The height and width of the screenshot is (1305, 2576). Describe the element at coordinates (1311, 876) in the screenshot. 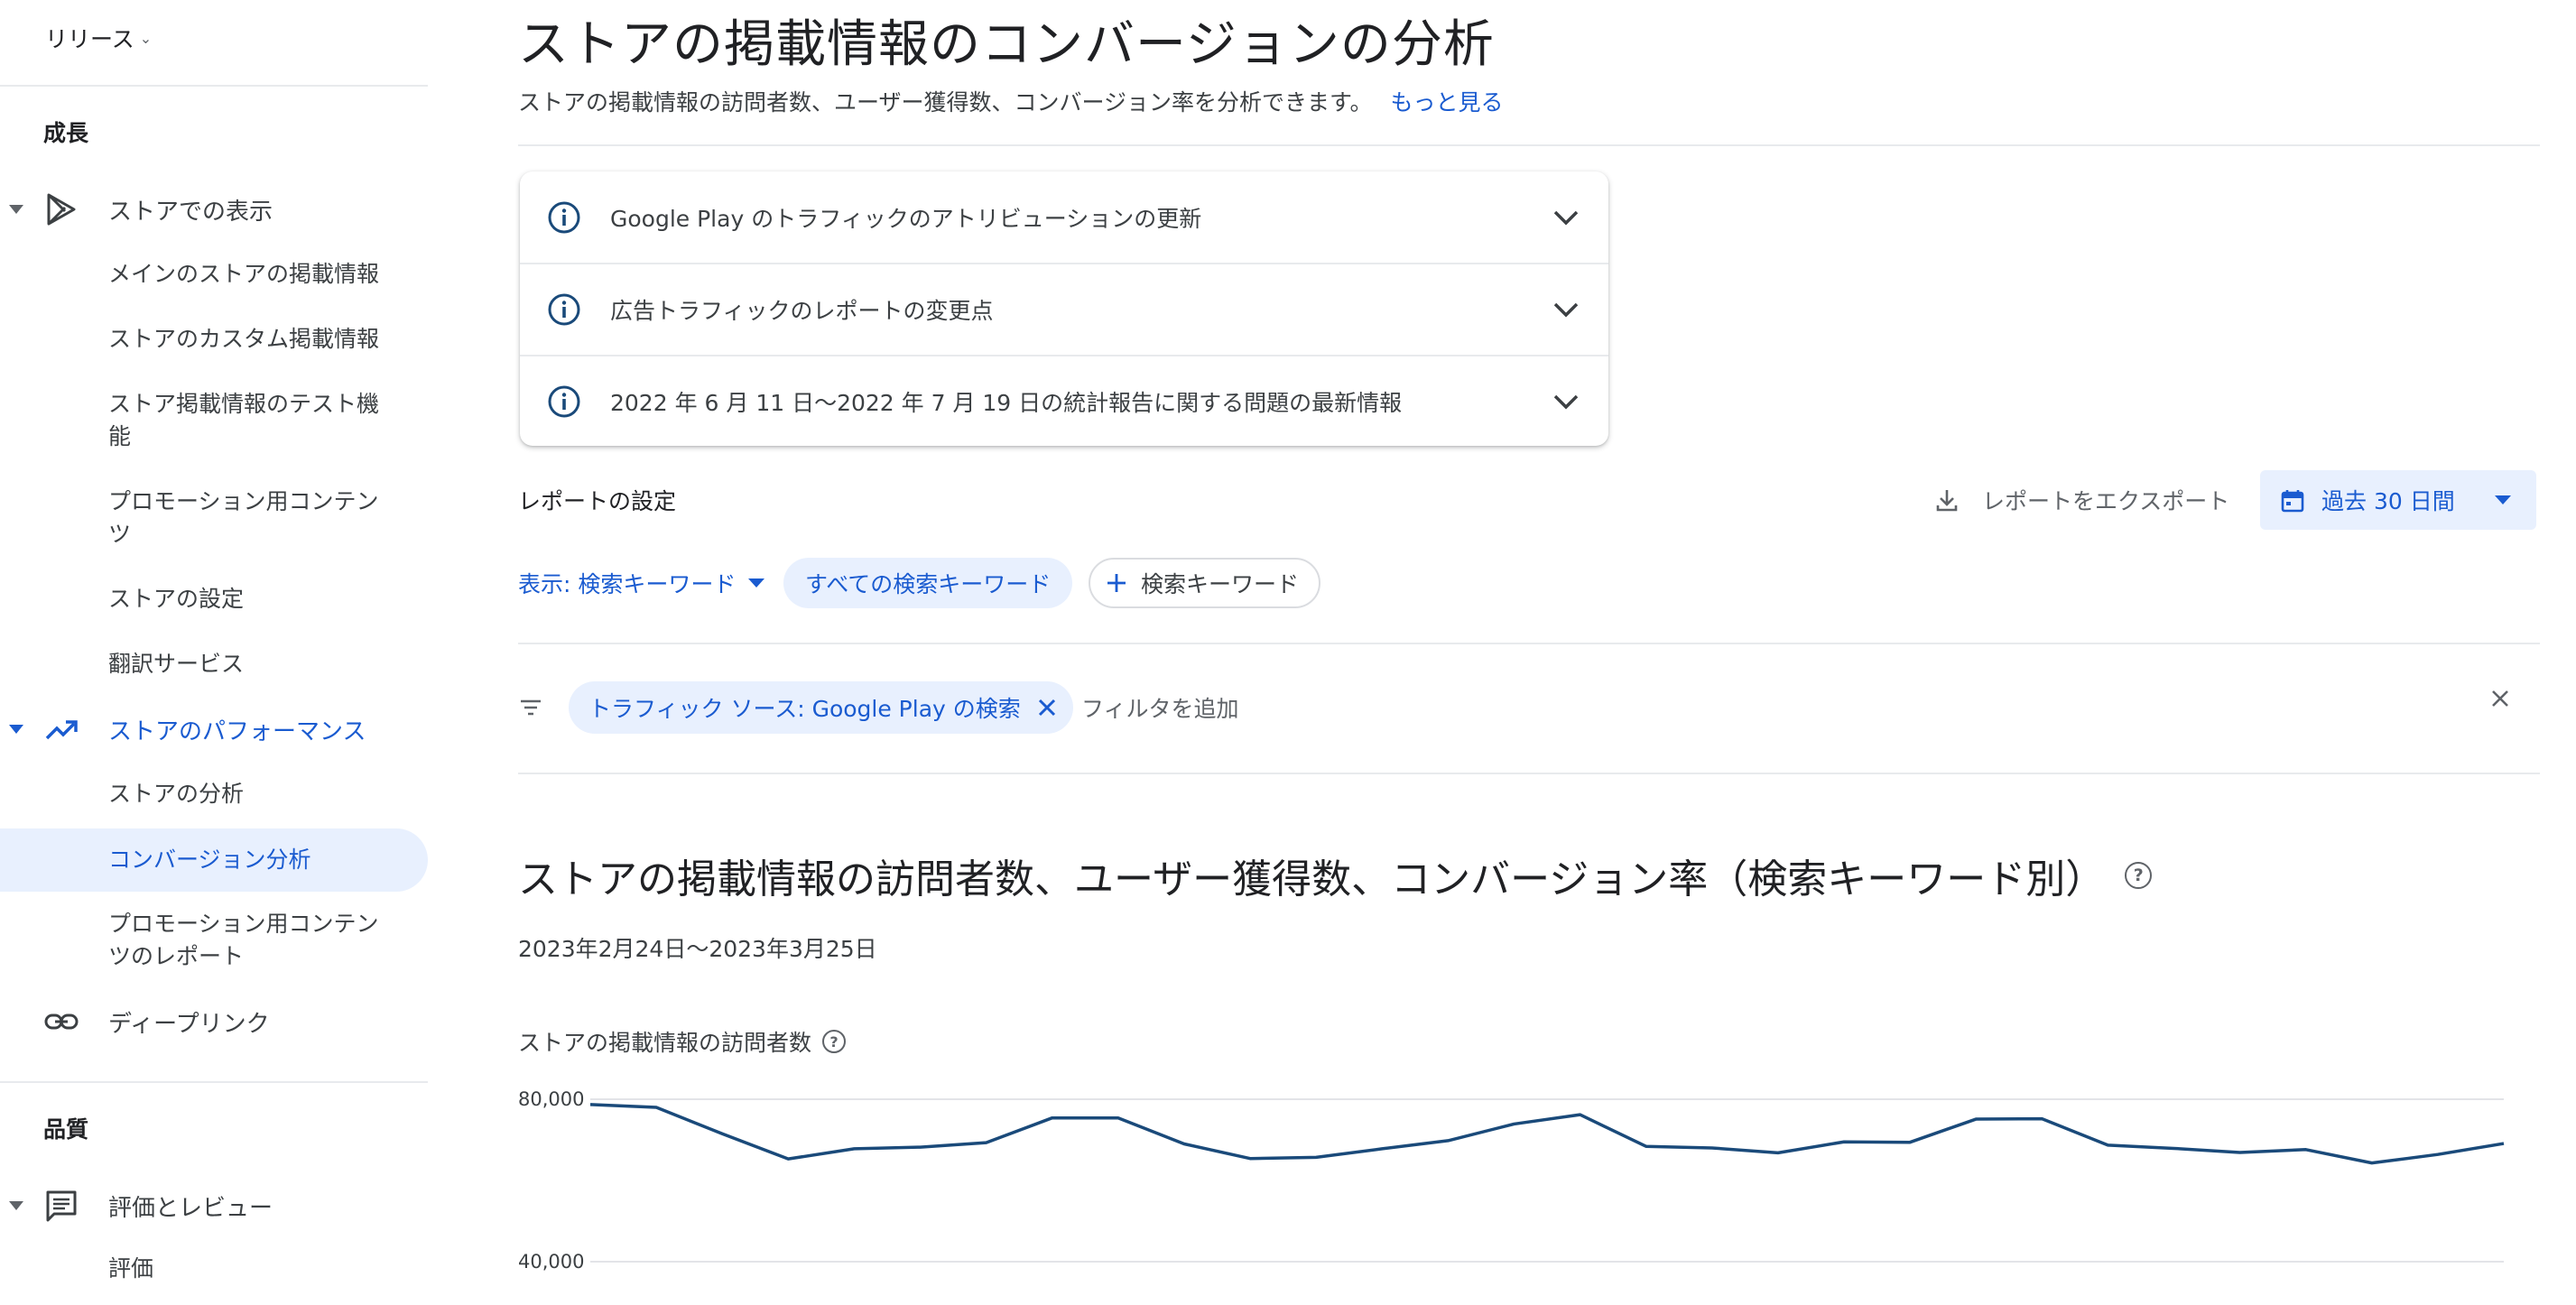

I see `section-title-text: ストアの掲載情報の訪問者数、ユーザー獲得数、コンバージョン率（検索キーワード別）` at that location.